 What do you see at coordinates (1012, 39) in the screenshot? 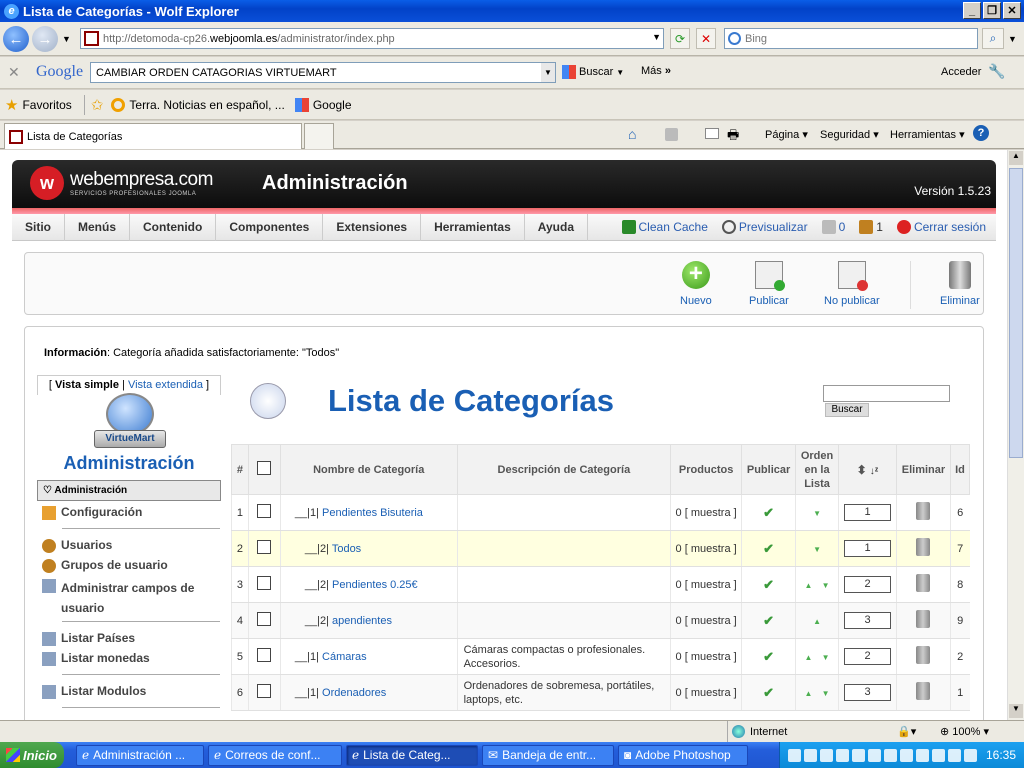
I see `search-dropdown-icon: ▼` at bounding box center [1012, 39].